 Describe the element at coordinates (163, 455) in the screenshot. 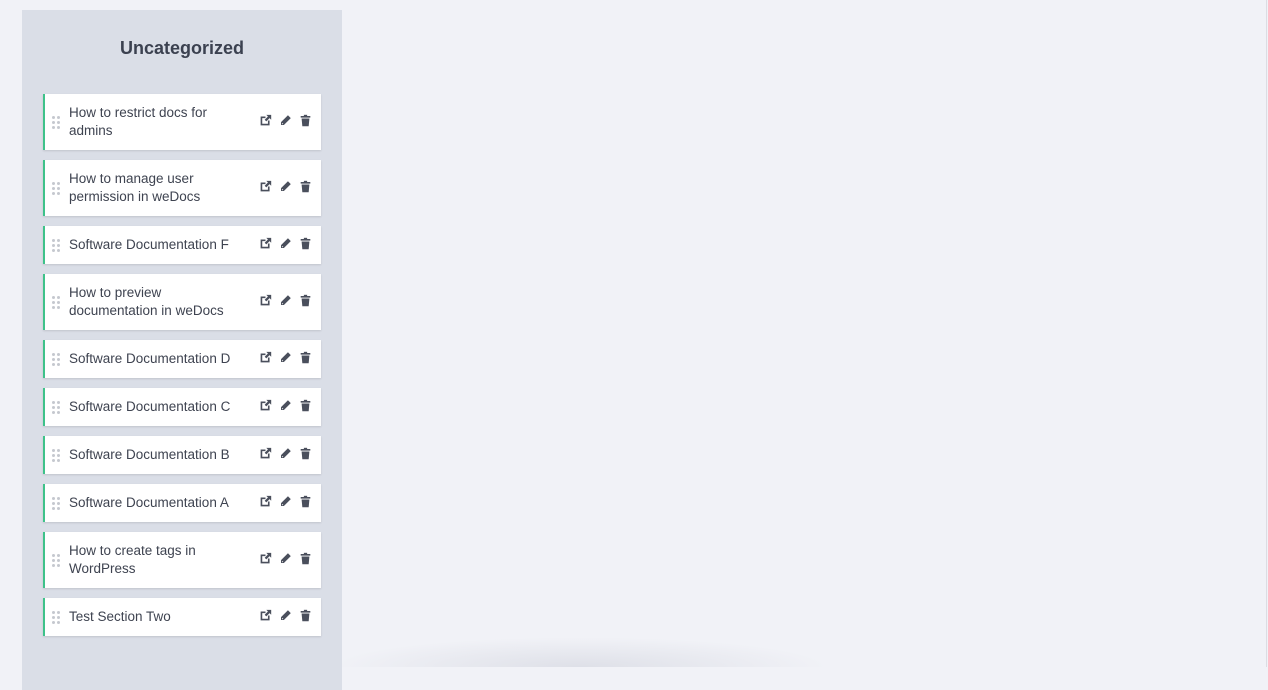

I see `doc-title: Software Documentation B` at that location.